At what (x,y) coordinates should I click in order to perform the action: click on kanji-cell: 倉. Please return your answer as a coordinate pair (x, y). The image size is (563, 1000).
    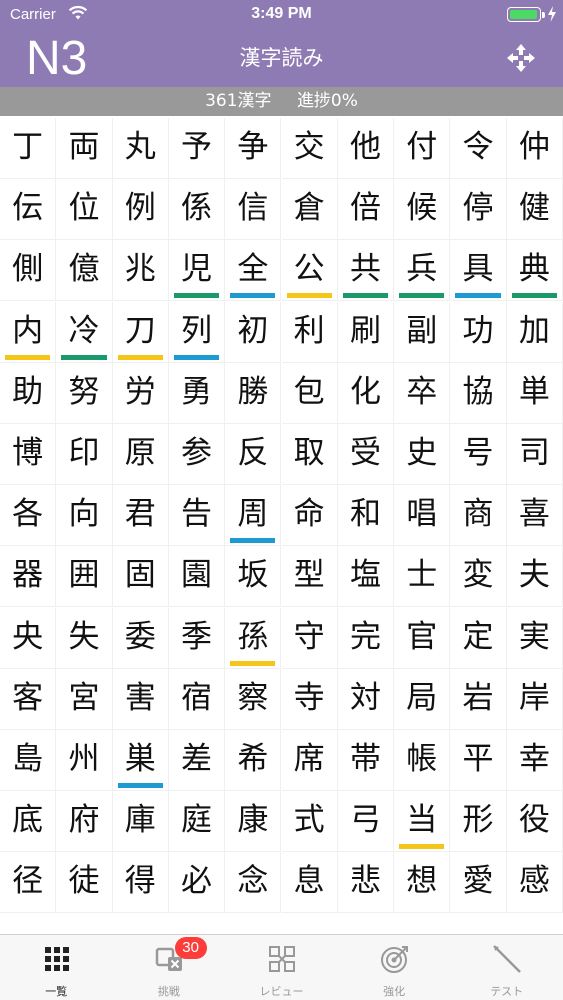
    Looking at the image, I should click on (309, 210).